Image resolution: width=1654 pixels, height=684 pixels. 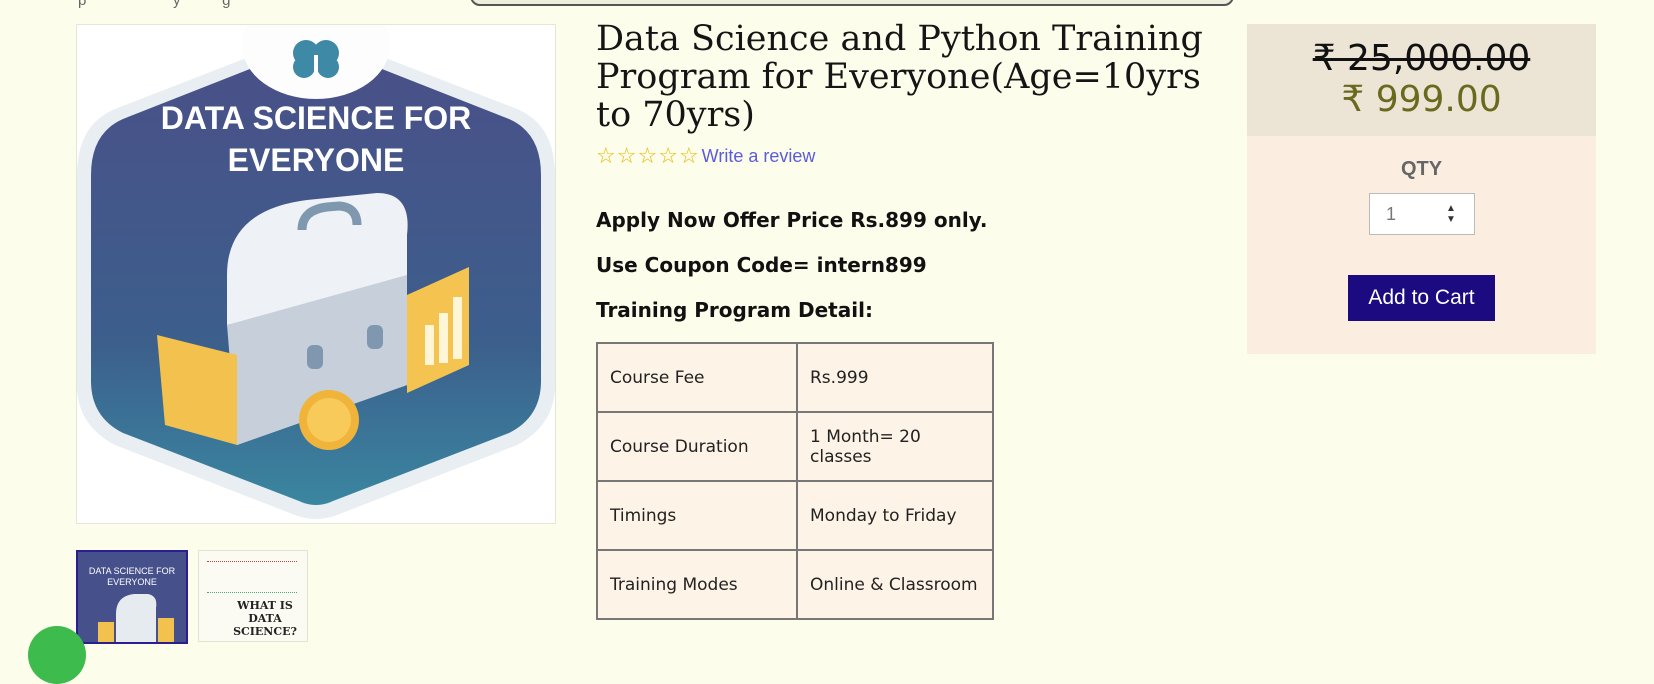 I want to click on thumbnail-2: WHAT IS DATA SCIENCE?, so click(x=253, y=596).